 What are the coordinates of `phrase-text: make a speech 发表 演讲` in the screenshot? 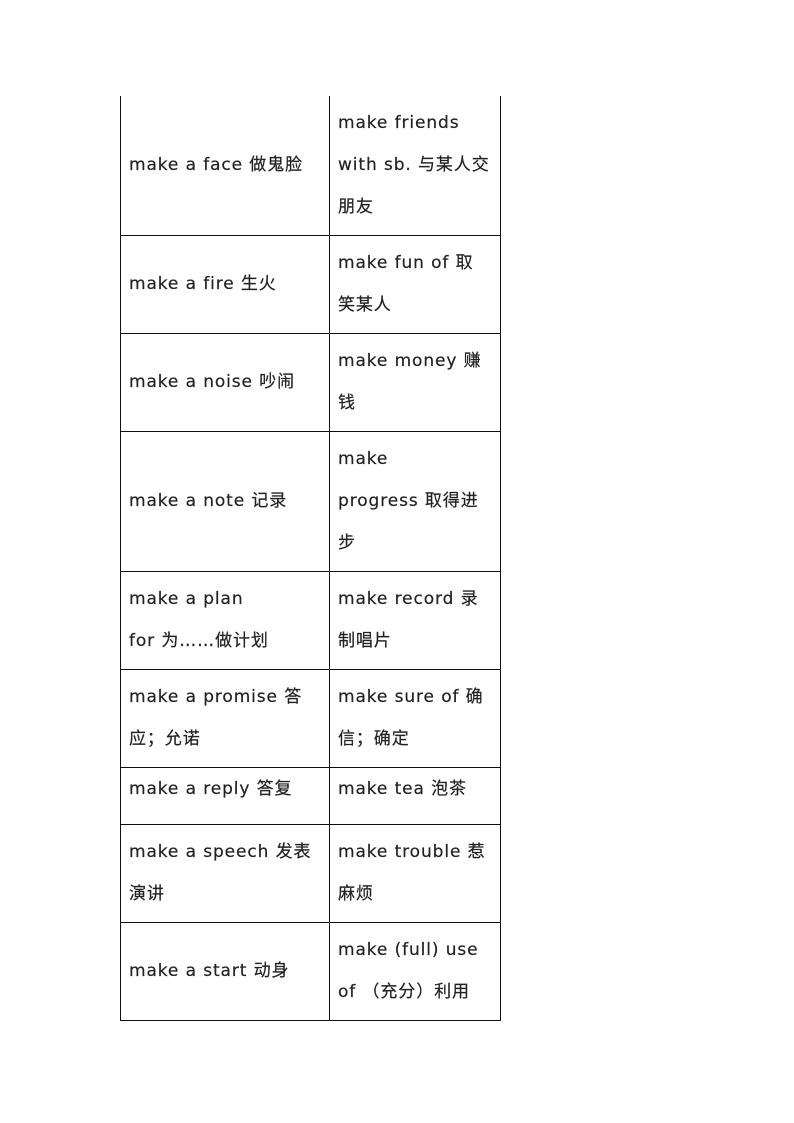 It's located at (220, 873).